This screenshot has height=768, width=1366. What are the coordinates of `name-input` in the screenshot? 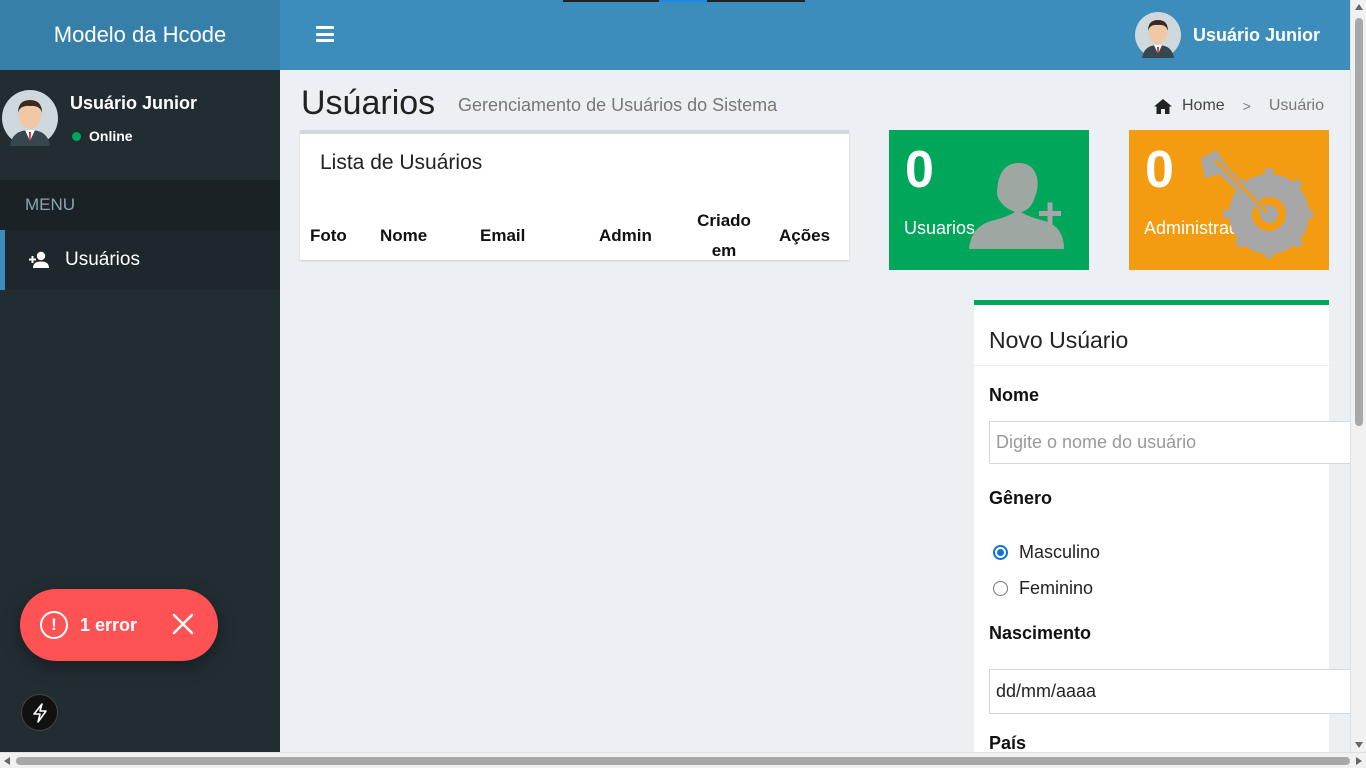 It's located at (1174, 442).